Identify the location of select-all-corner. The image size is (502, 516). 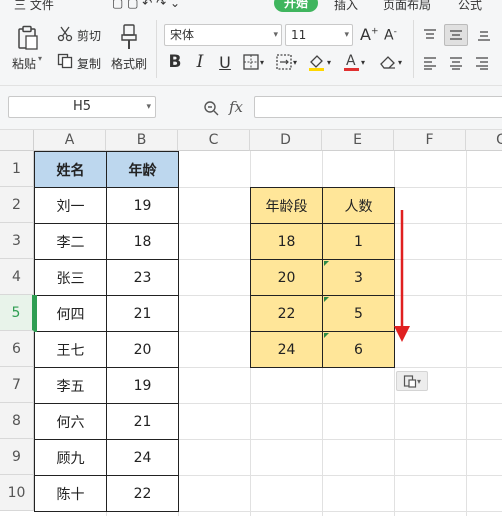
(17, 140).